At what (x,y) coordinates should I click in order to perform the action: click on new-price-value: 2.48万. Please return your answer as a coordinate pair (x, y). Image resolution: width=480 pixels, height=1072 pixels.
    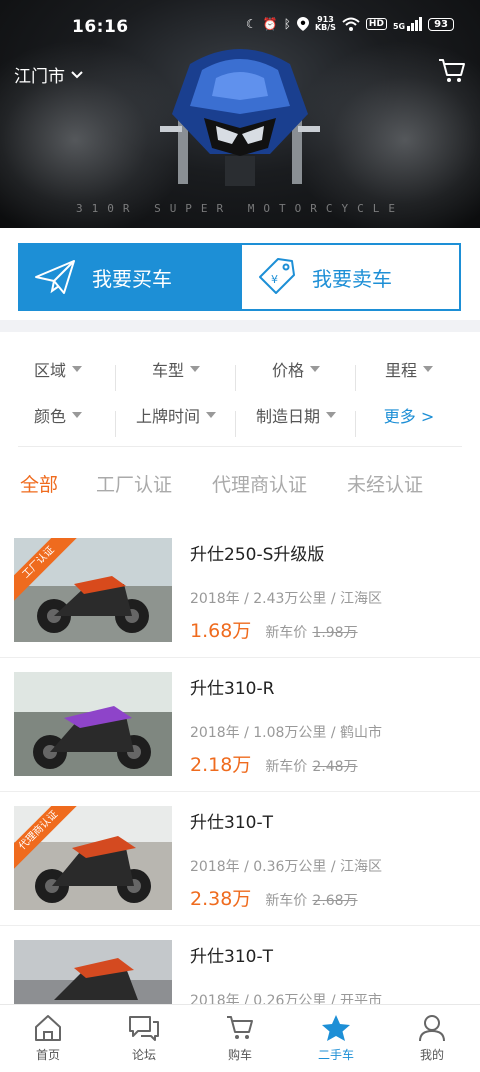
    Looking at the image, I should click on (335, 767).